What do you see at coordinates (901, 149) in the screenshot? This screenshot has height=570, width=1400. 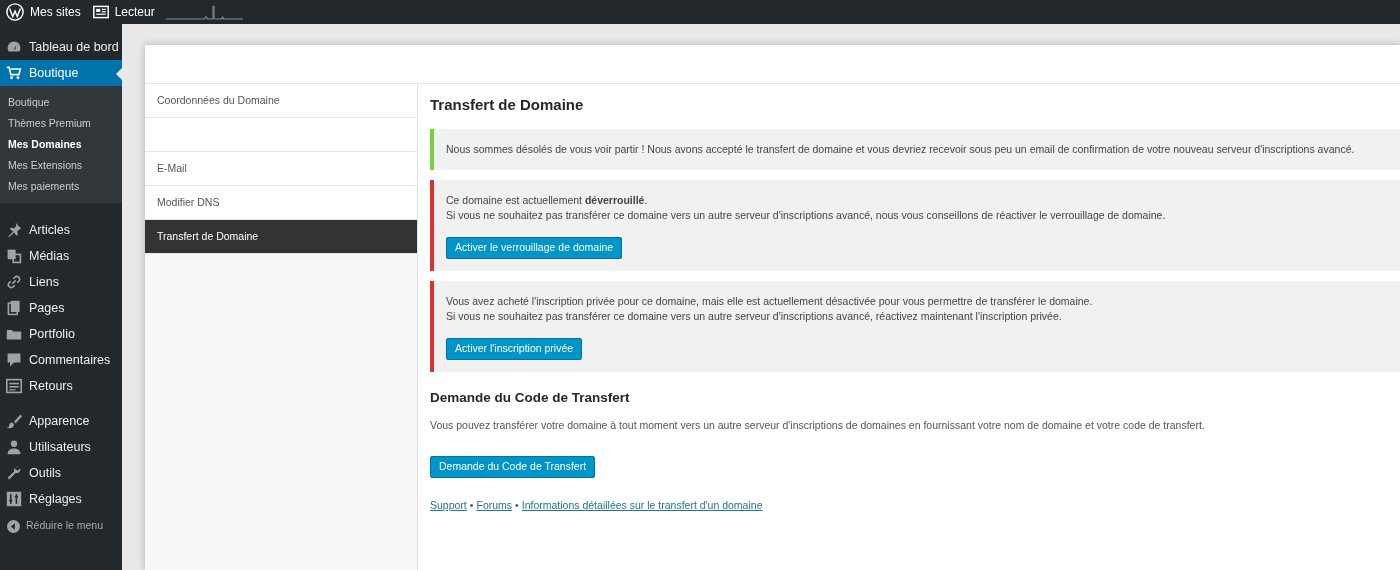 I see `notice-message: Nous sommes désolés de vous voir partir ! Nous avons accepté le transfert de domaine et vous devriez recevoir sous peu un email de confirmation de votre nouveau serveur d'inscriptions avancé.` at bounding box center [901, 149].